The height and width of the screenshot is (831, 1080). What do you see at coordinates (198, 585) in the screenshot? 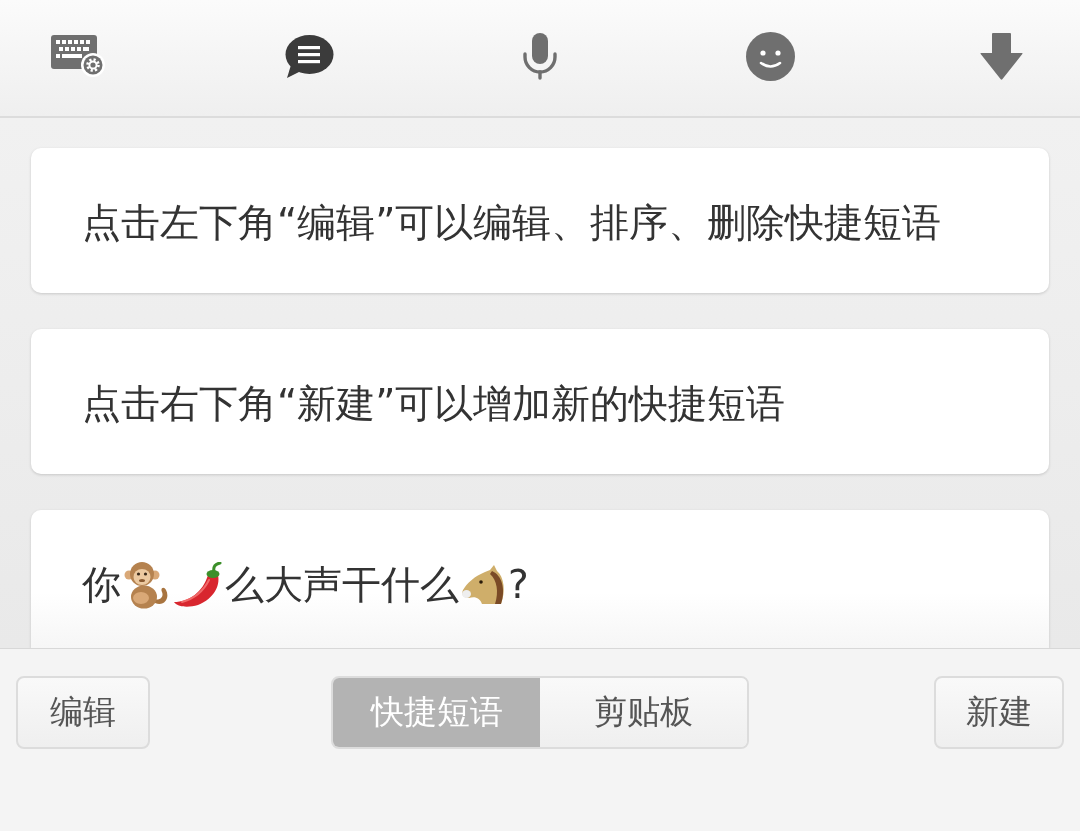
I see `chili-pepper-icon` at bounding box center [198, 585].